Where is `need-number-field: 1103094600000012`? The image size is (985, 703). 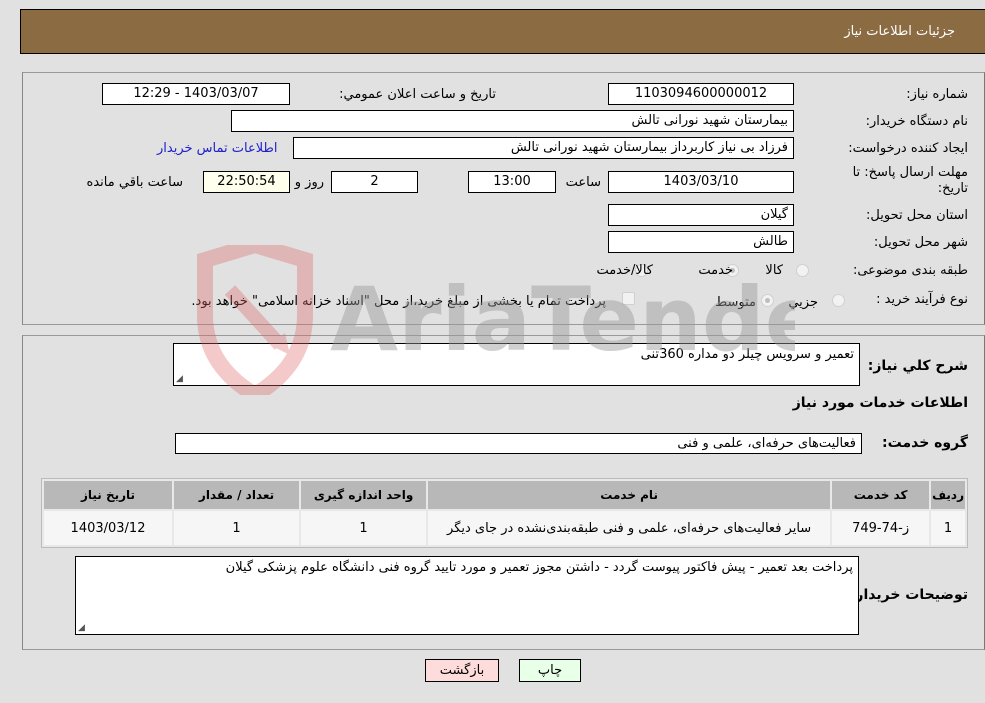
need-number-field: 1103094600000012 is located at coordinates (701, 94).